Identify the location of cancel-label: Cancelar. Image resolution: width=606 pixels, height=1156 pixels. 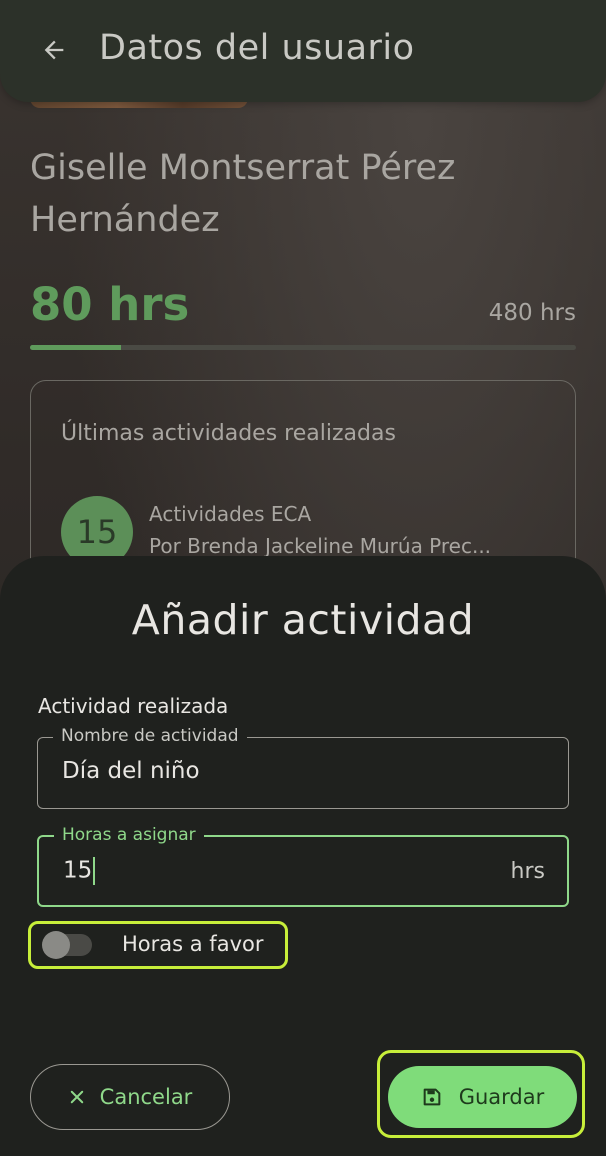
(146, 1097).